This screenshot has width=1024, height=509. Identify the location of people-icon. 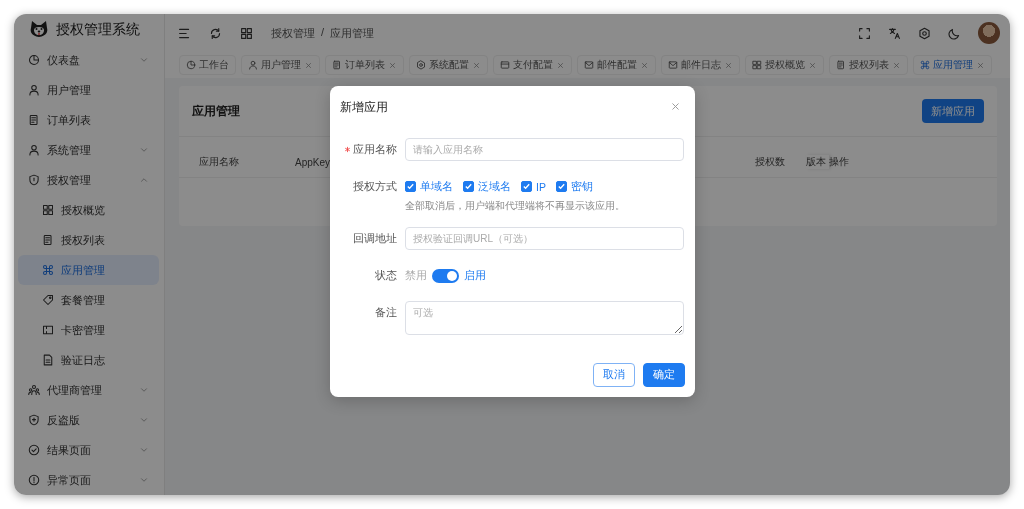
(34, 390).